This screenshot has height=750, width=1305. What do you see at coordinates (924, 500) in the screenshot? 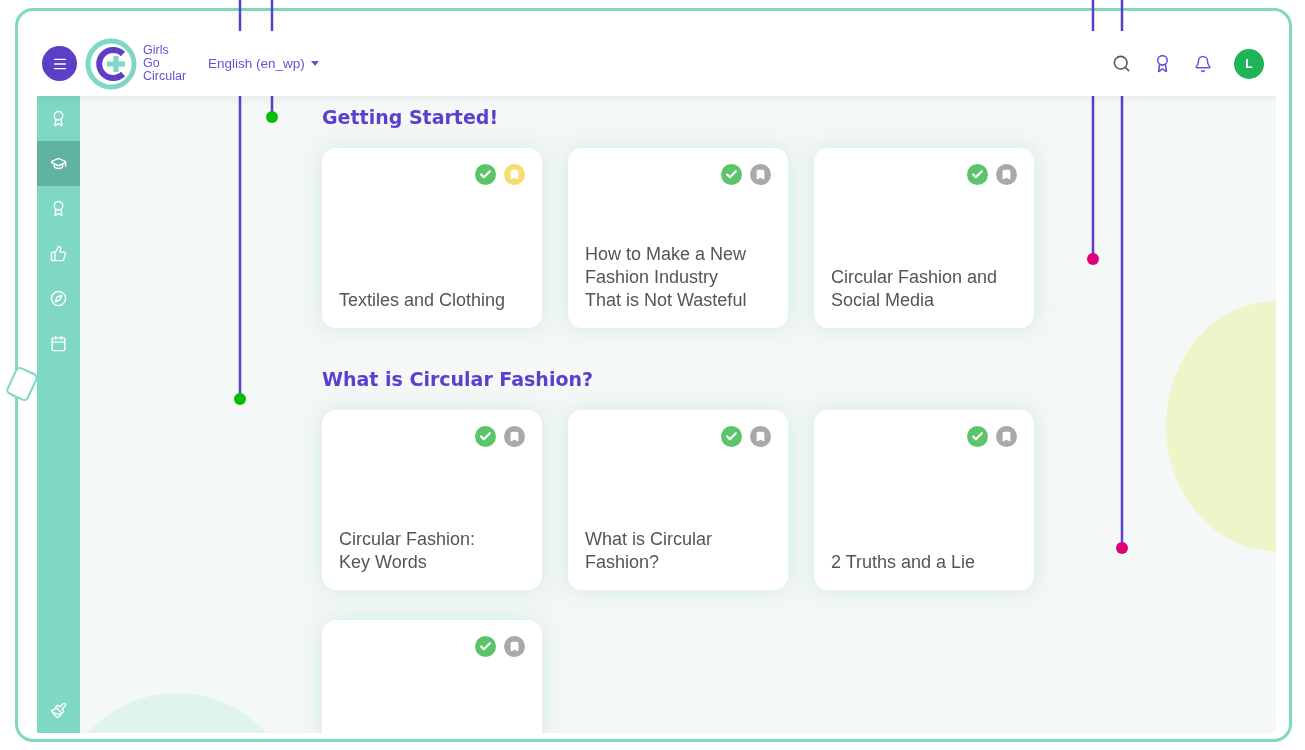
I see `lesson-card: 2 Truths and a Lie` at bounding box center [924, 500].